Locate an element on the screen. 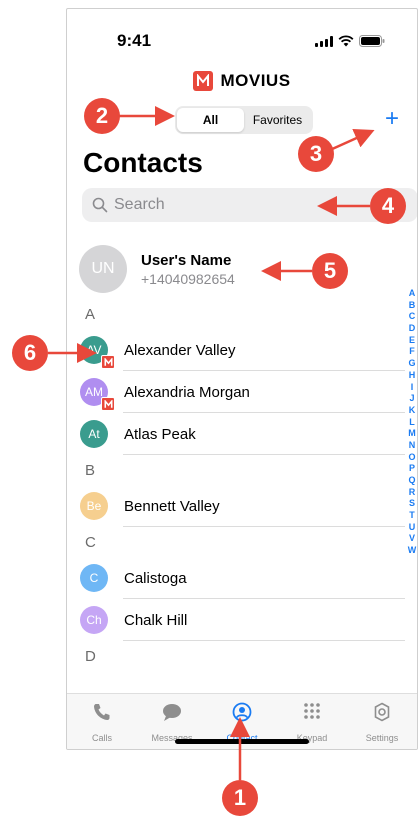 The height and width of the screenshot is (830, 418). index-letter: A is located at coordinates (412, 294).